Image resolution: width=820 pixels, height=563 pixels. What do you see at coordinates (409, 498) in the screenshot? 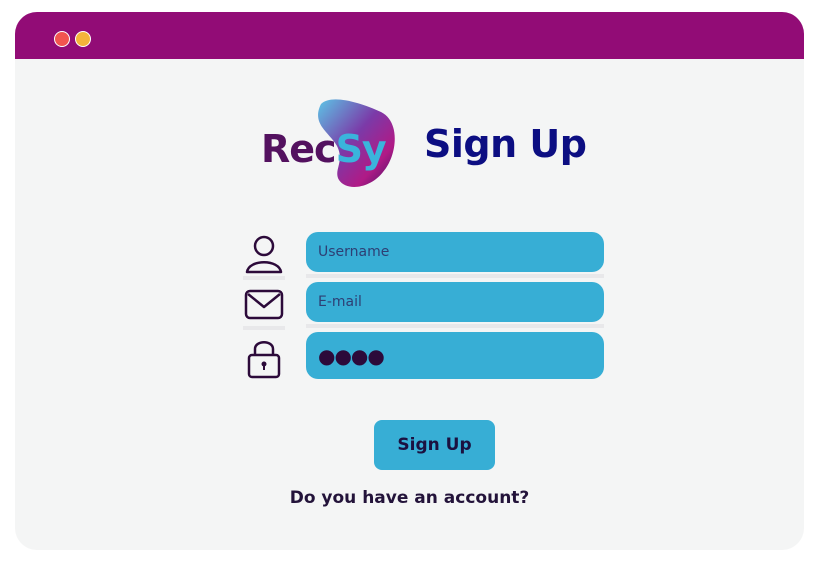
I see `have-account-link: Do you have an account?` at bounding box center [409, 498].